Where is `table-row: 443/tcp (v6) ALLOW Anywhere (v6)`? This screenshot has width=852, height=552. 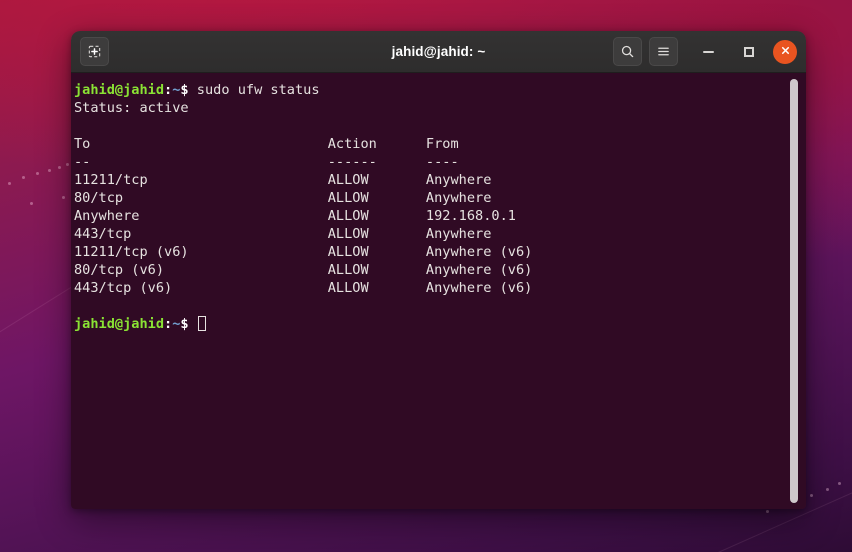 table-row: 443/tcp (v6) ALLOW Anywhere (v6) is located at coordinates (303, 288).